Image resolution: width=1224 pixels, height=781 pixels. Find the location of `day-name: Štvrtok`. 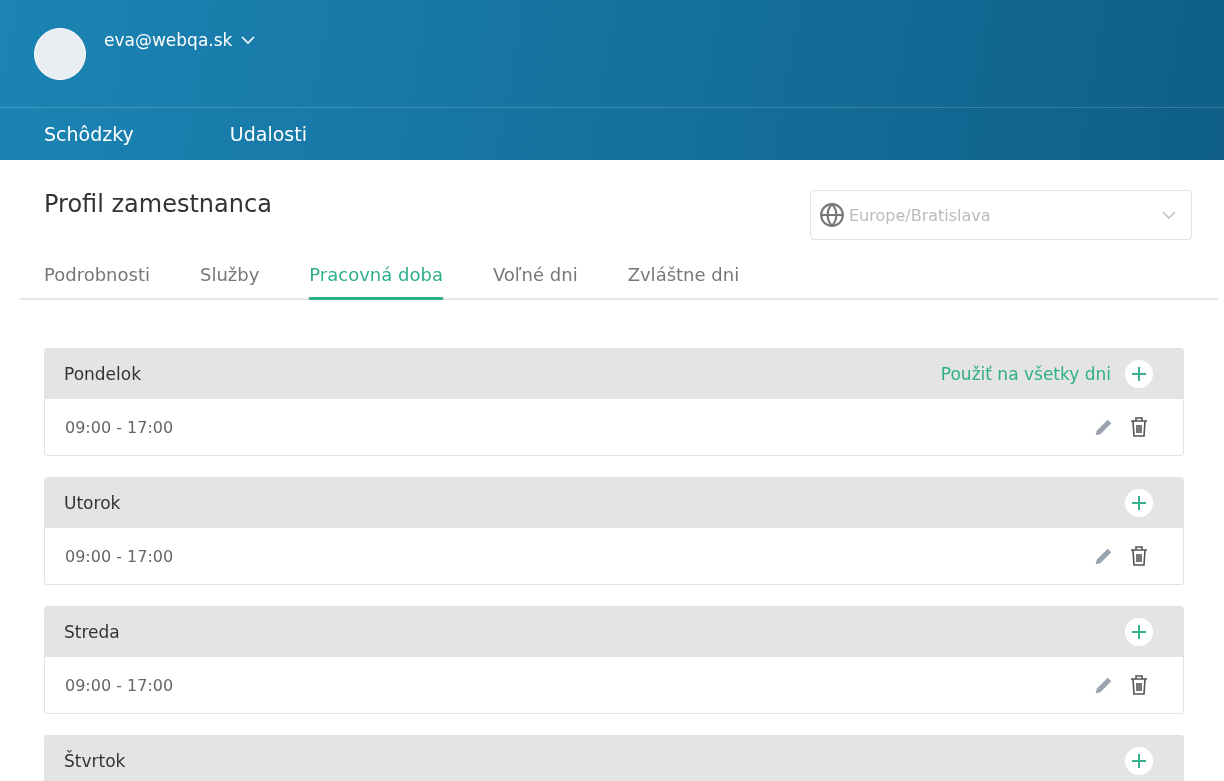

day-name: Štvrtok is located at coordinates (95, 761).